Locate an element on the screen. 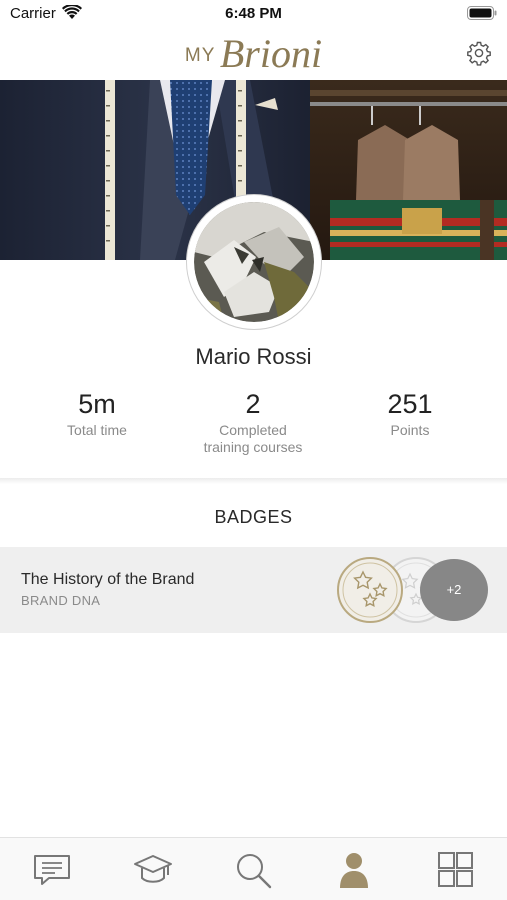 The width and height of the screenshot is (507, 900). logo-name: Brioni is located at coordinates (271, 53).